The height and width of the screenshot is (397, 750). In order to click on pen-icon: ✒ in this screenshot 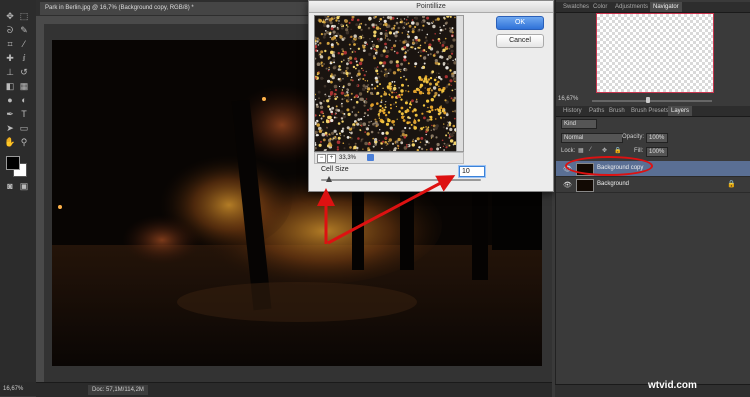, I will do `click(10, 114)`.